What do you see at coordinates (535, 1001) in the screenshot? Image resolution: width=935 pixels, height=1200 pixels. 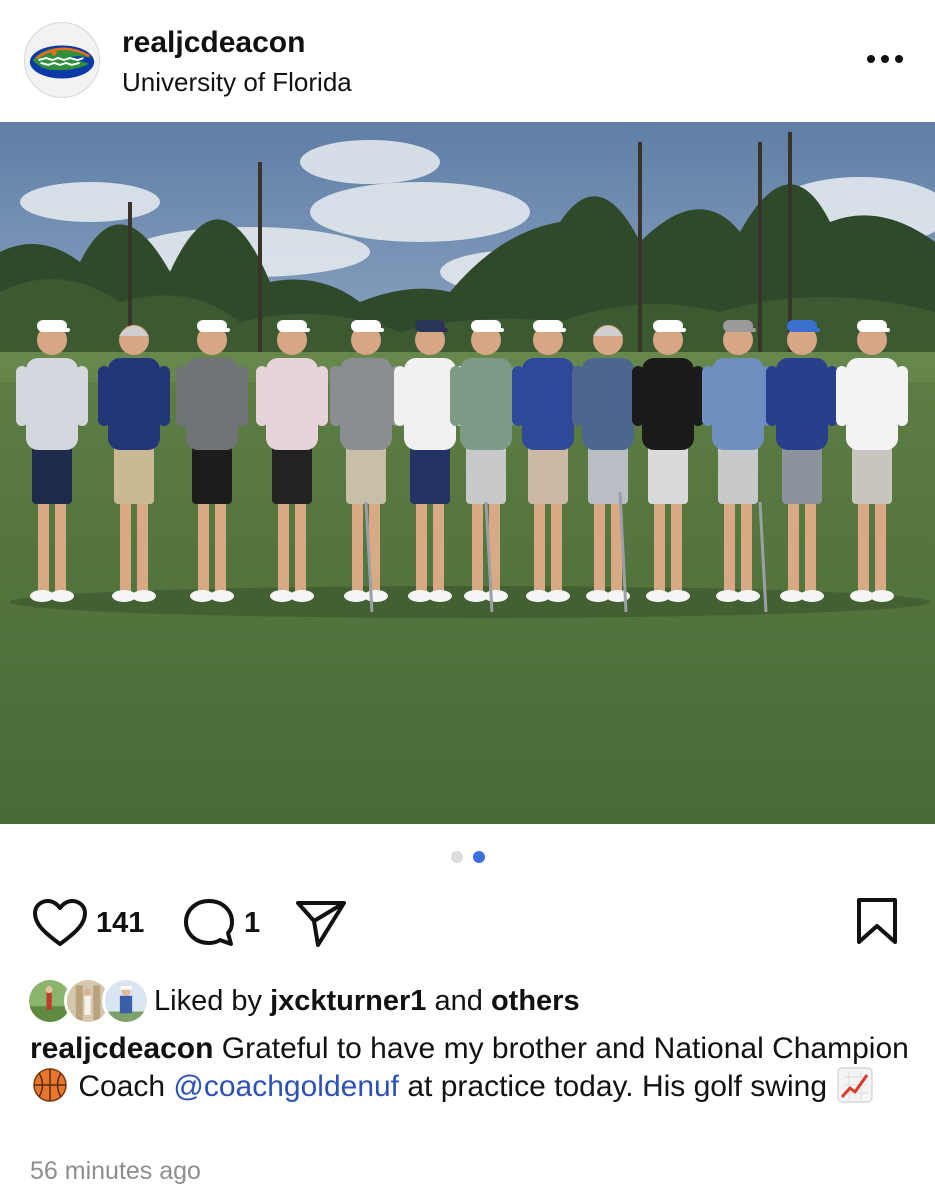 I see `liked-by-others: others` at bounding box center [535, 1001].